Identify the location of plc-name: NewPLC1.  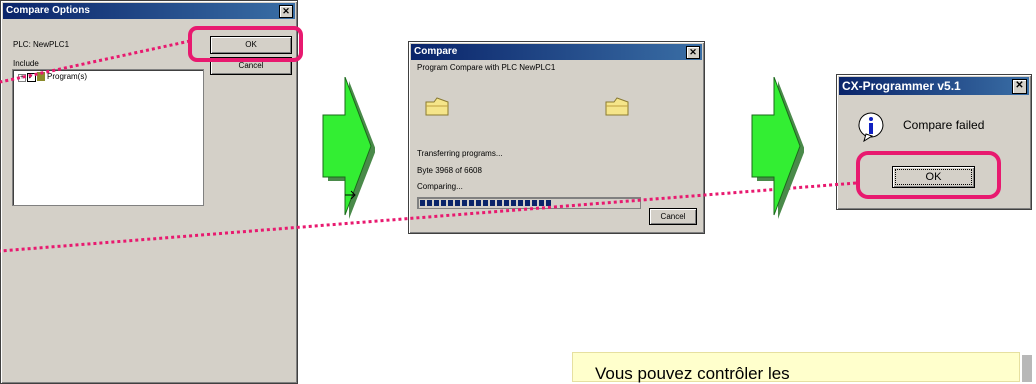
(51, 44).